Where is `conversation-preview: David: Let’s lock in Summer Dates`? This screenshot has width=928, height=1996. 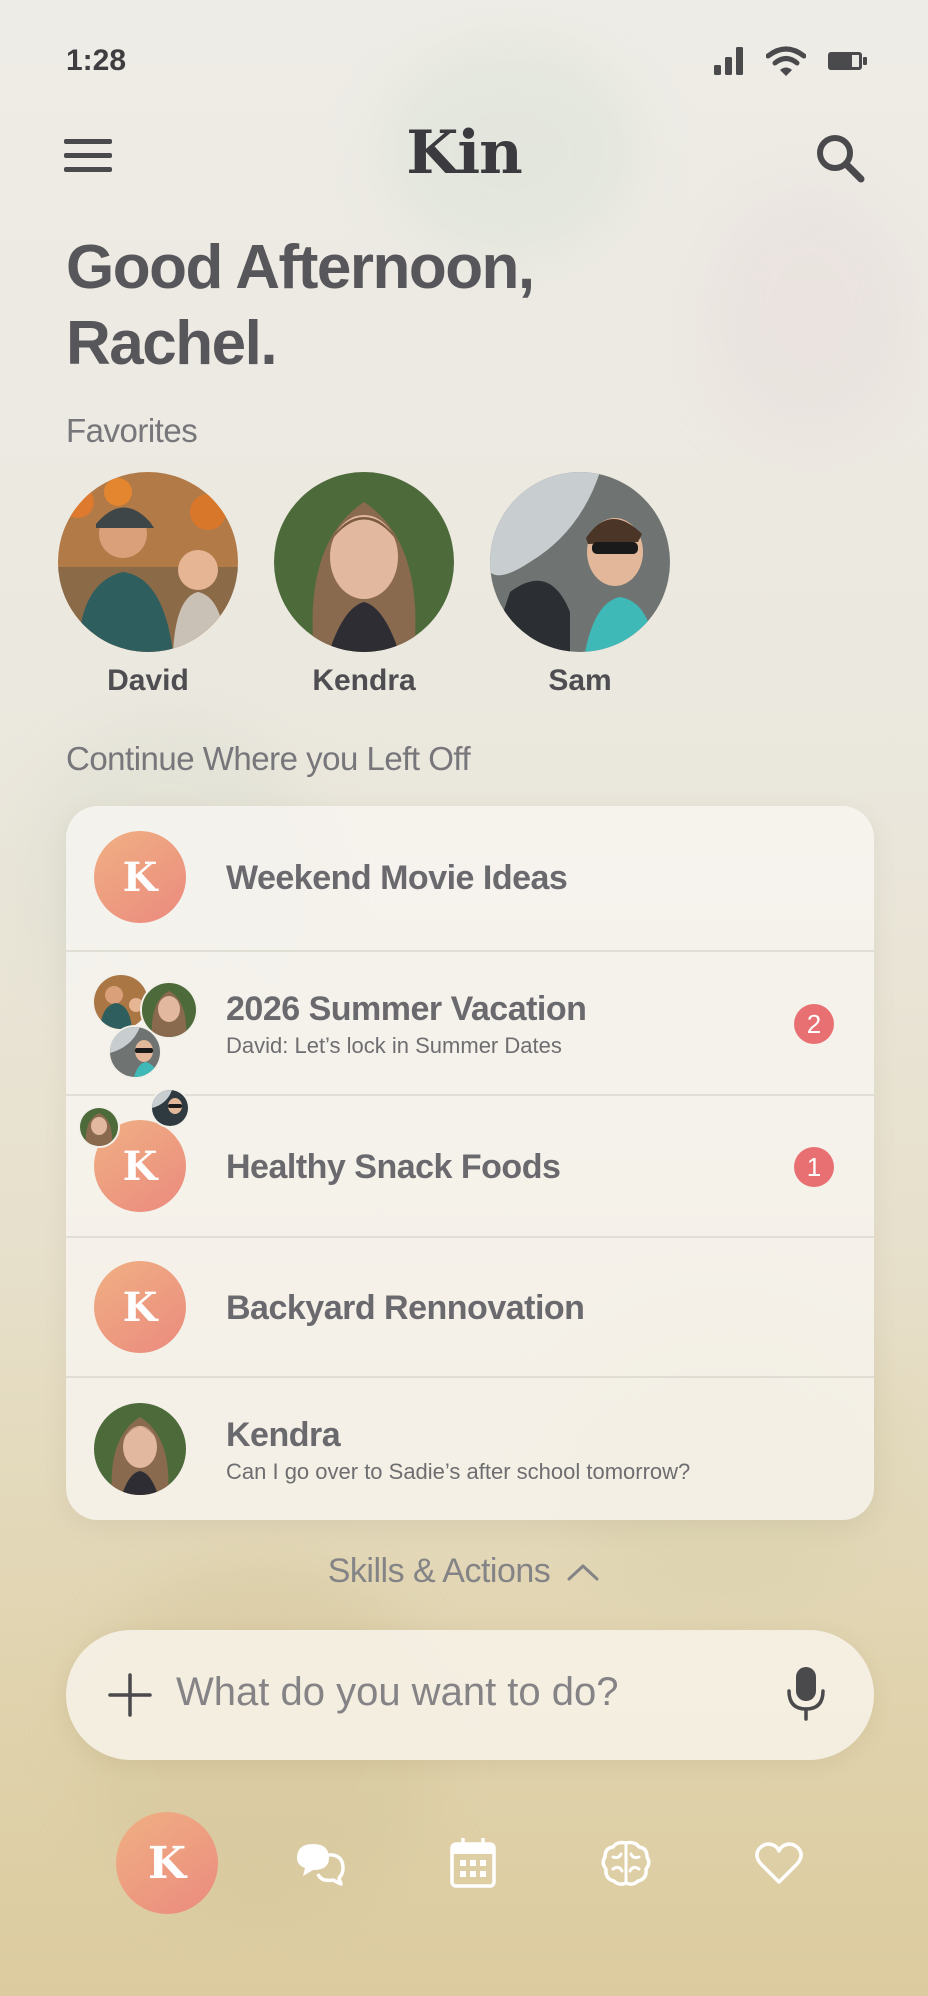
conversation-preview: David: Let’s lock in Summer Dates is located at coordinates (394, 1045).